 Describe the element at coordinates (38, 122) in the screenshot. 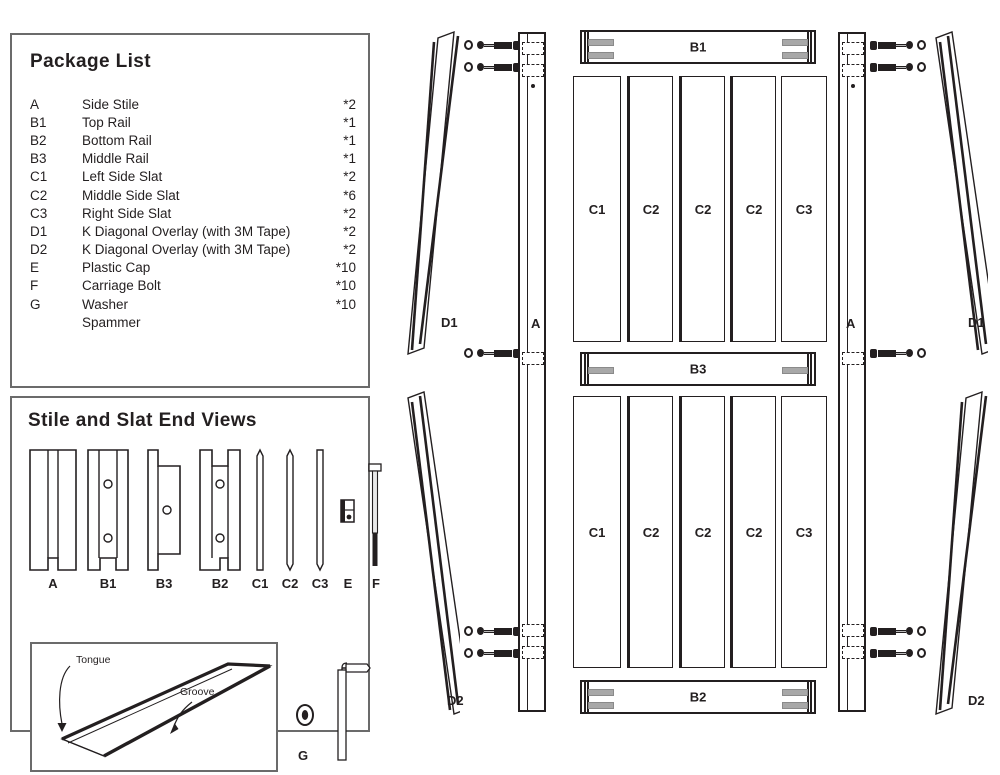

I see `package-item-code: B1` at that location.